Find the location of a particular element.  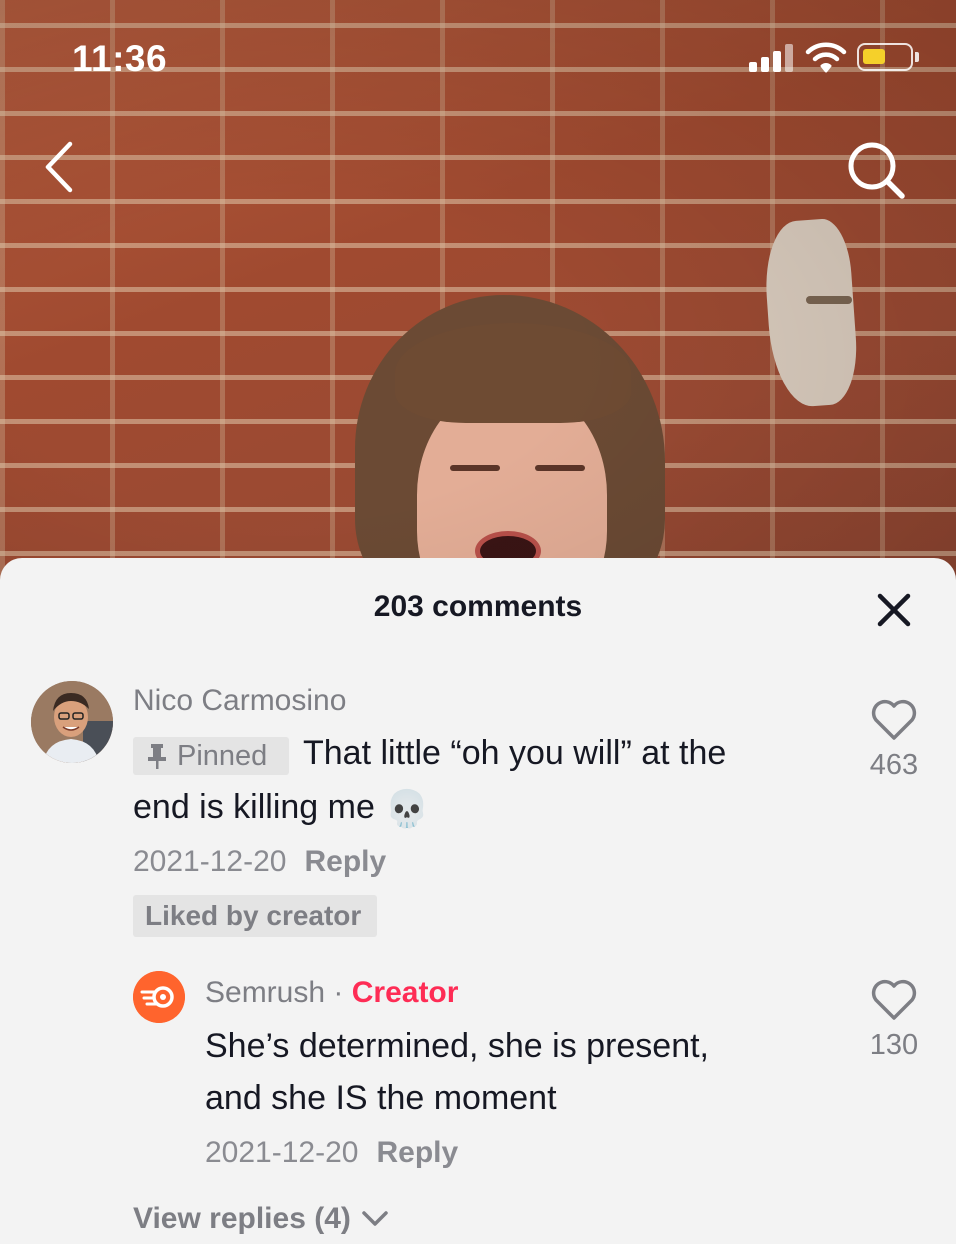

reply-username-row: Semrush · Creator is located at coordinates (331, 993).